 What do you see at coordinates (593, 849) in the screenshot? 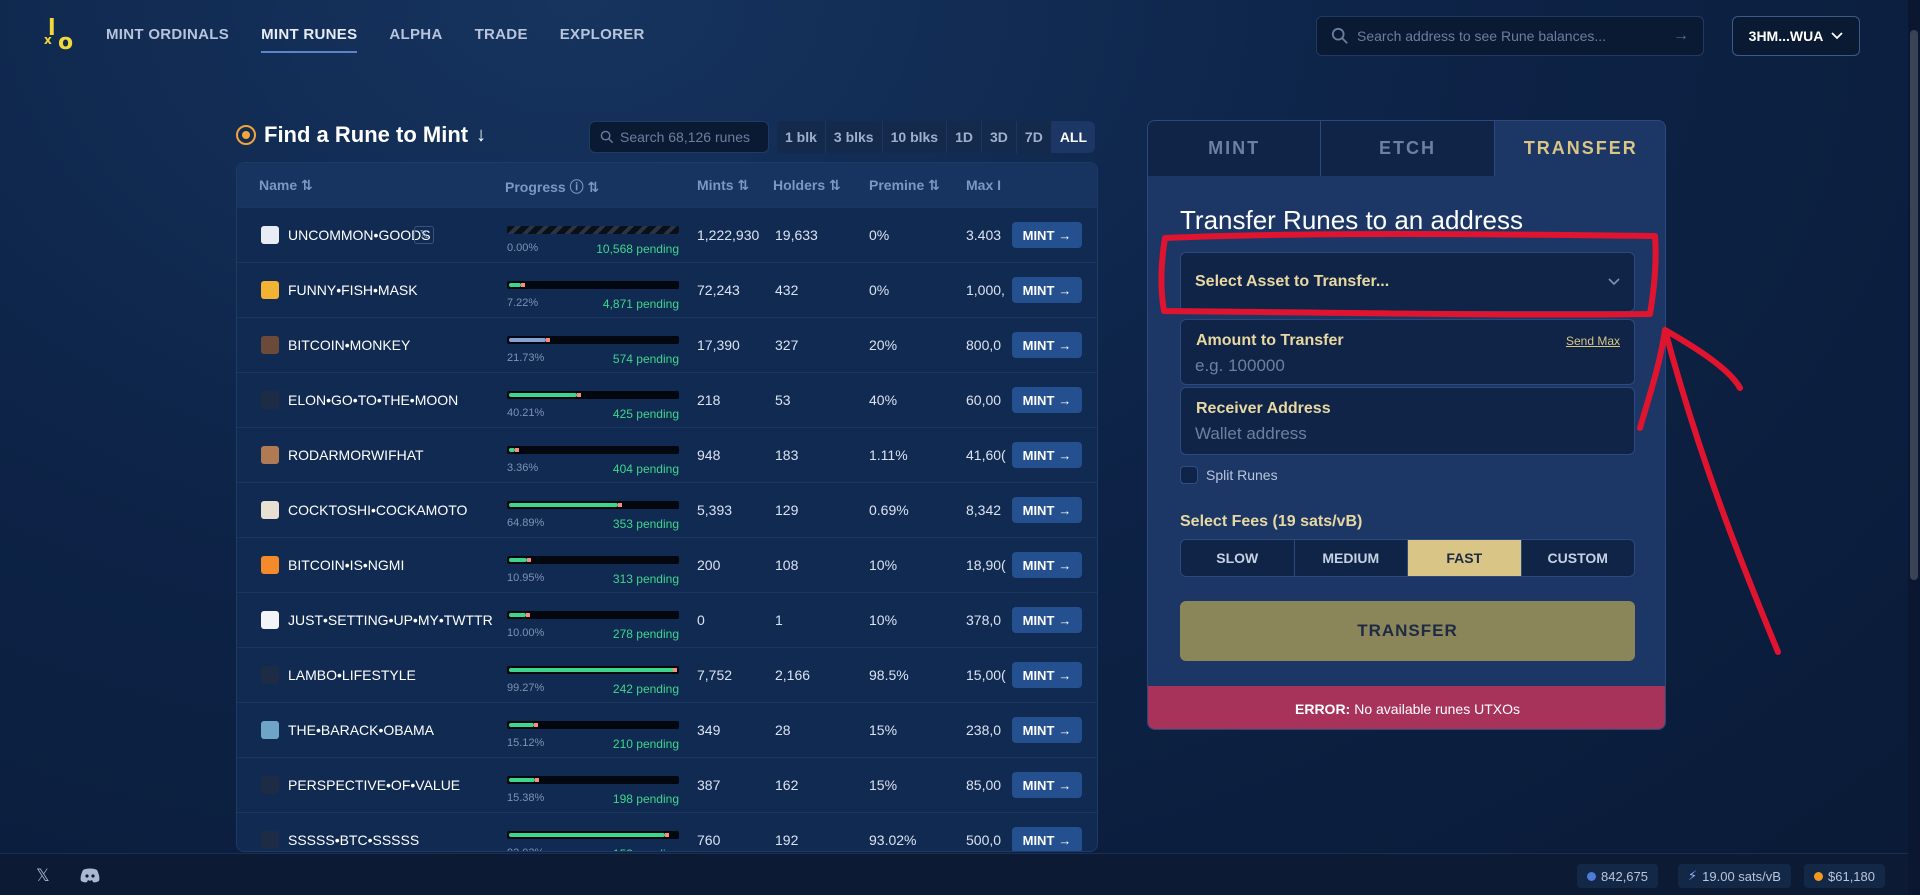
I see `pending-count: 153 pending` at bounding box center [593, 849].